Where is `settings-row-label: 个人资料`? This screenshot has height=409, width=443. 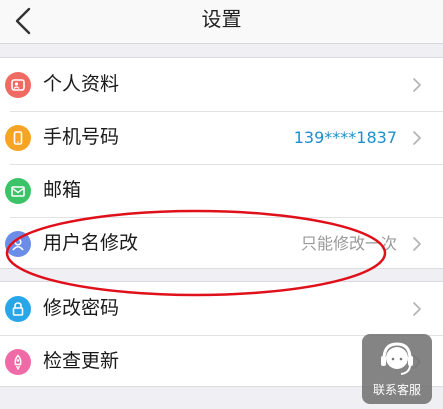
settings-row-label: 个人资料 is located at coordinates (81, 84).